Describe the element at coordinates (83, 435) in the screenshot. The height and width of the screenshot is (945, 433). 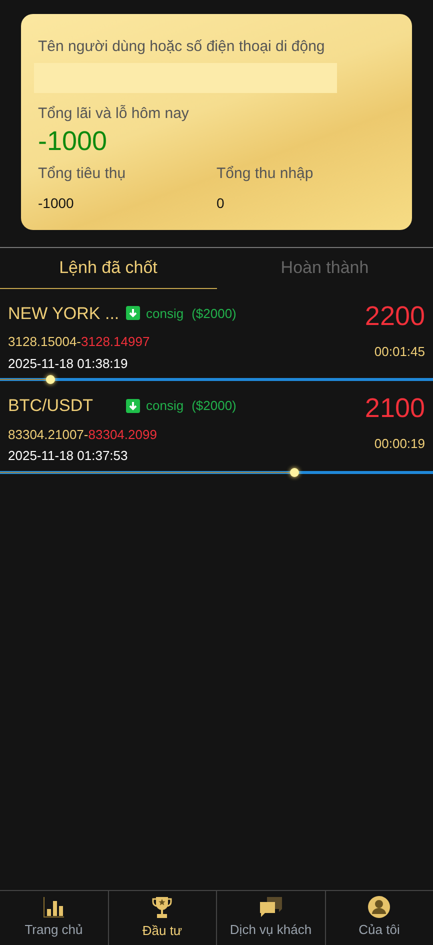
I see `price-range: 83304.21007-83304.2099` at that location.